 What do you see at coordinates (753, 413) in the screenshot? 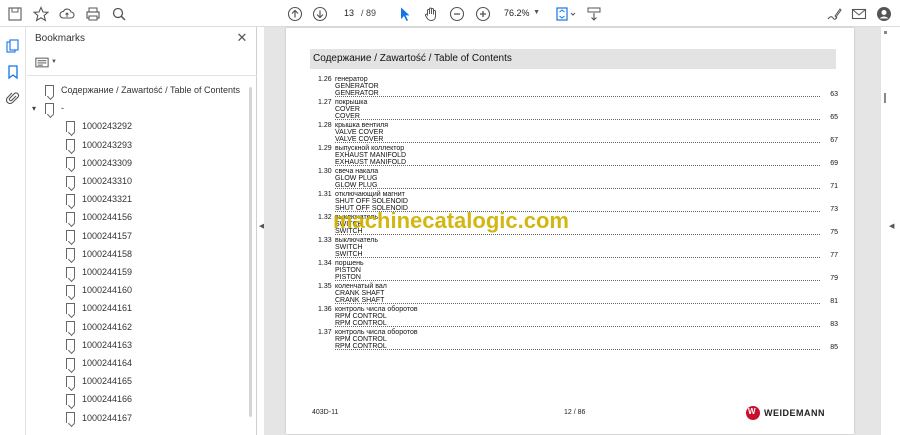
I see `brand-mark-icon` at bounding box center [753, 413].